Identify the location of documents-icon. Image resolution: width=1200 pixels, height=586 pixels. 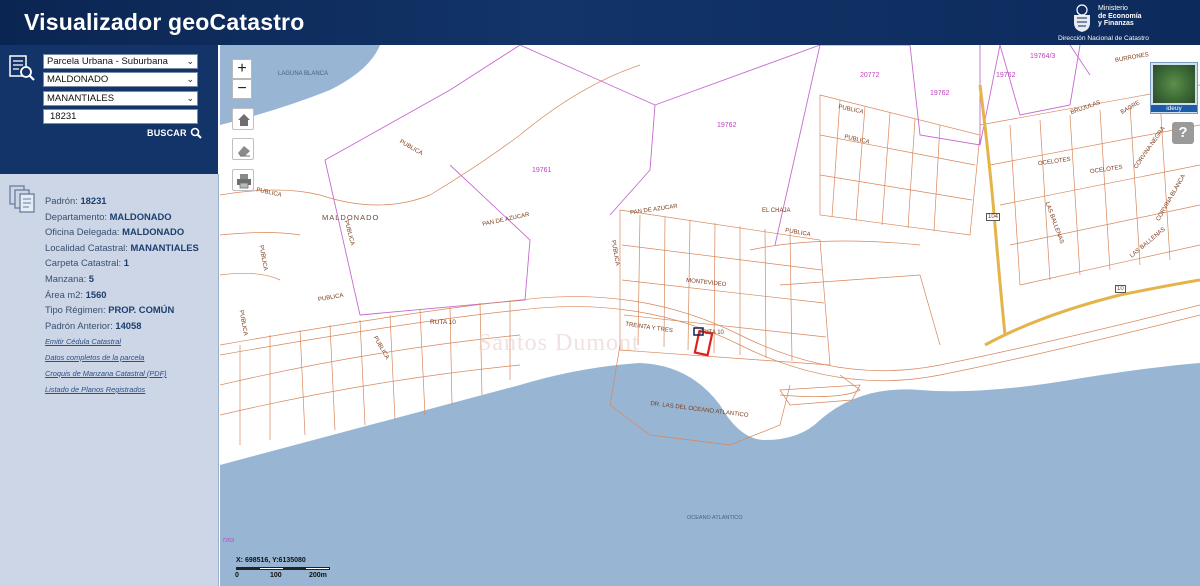
(22, 199).